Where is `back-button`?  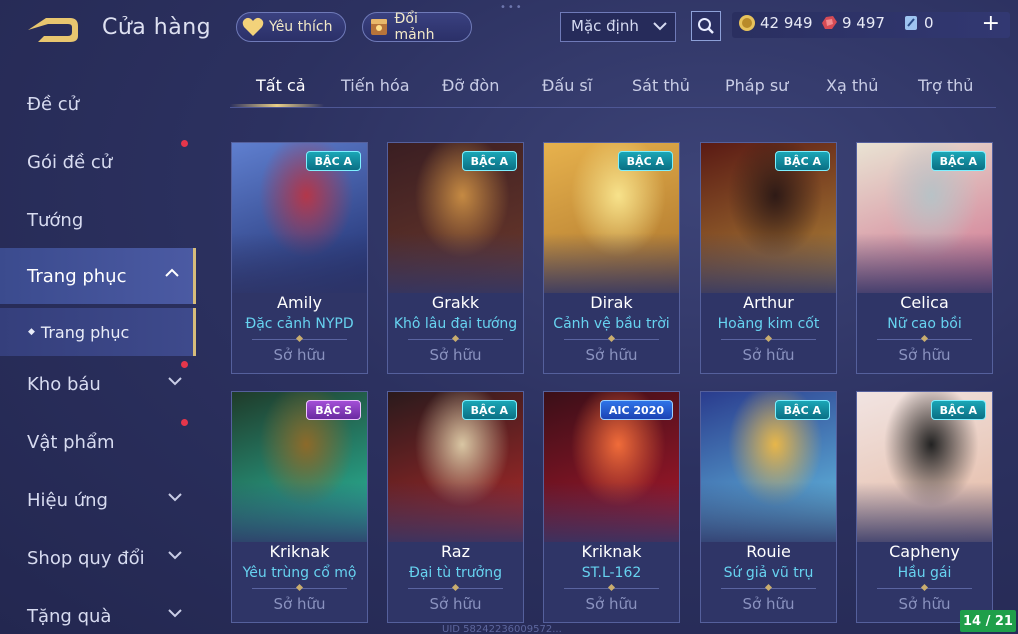 back-button is located at coordinates (52, 30).